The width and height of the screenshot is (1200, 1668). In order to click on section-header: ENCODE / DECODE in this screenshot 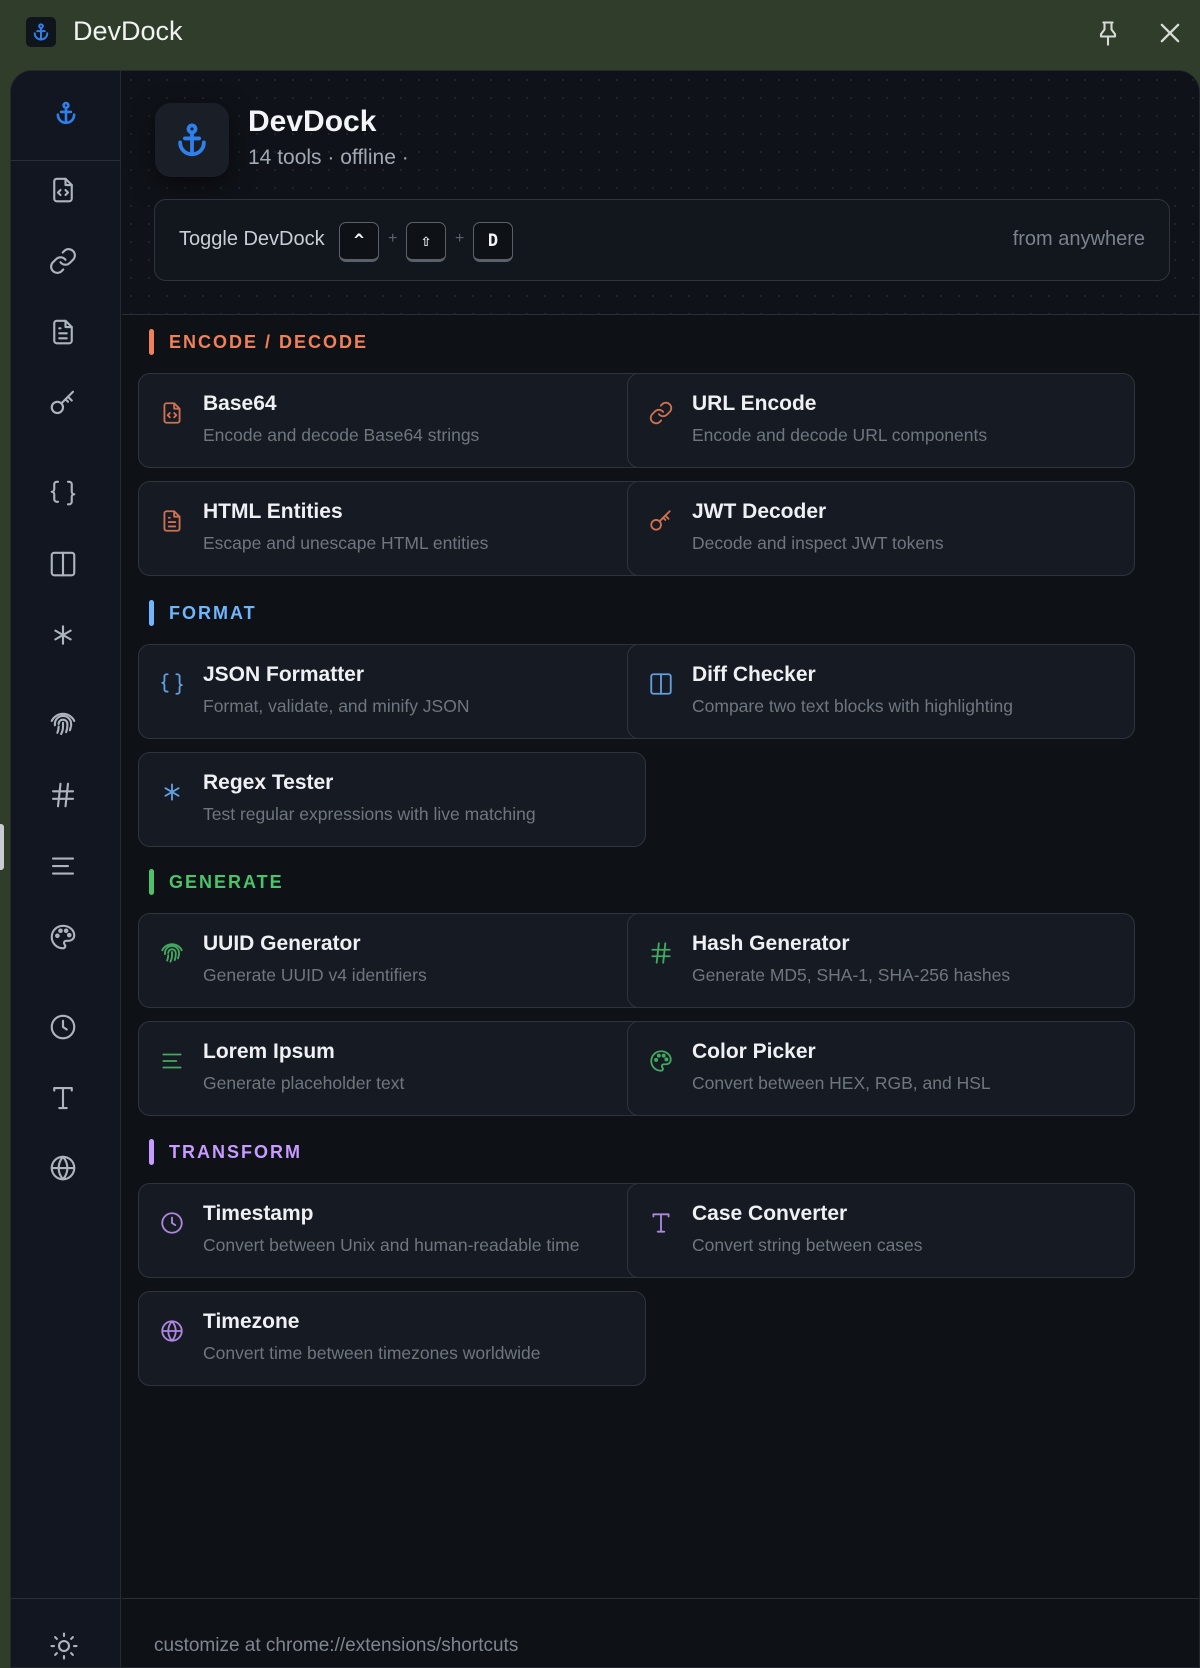, I will do `click(258, 342)`.